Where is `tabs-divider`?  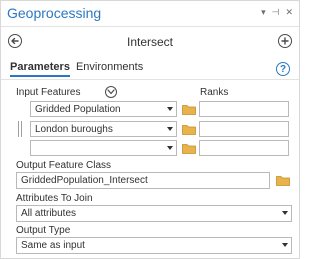
tabs-divider is located at coordinates (150, 79).